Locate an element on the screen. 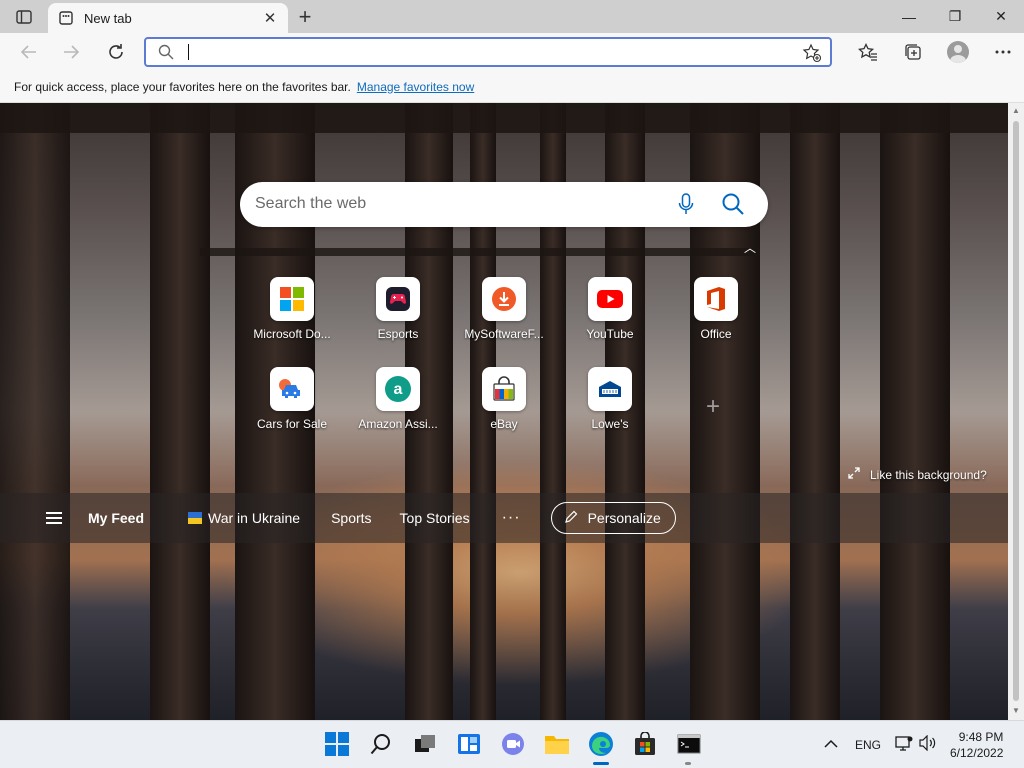  lowes-icon is located at coordinates (610, 389).